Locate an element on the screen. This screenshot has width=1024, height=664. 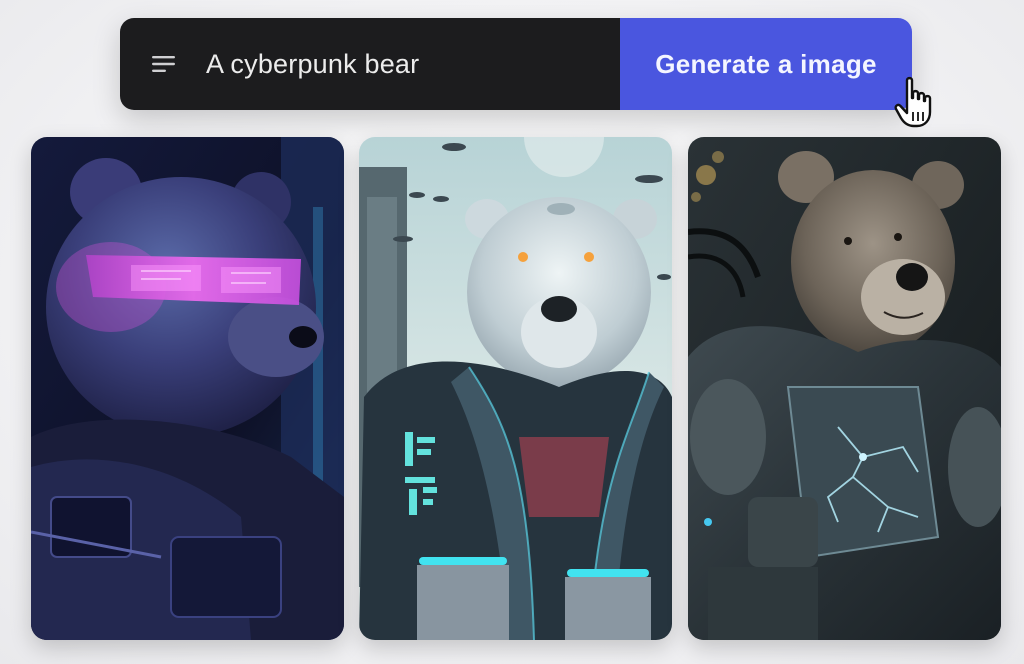
prompt-input: A cyberpunk bear is located at coordinates (370, 64).